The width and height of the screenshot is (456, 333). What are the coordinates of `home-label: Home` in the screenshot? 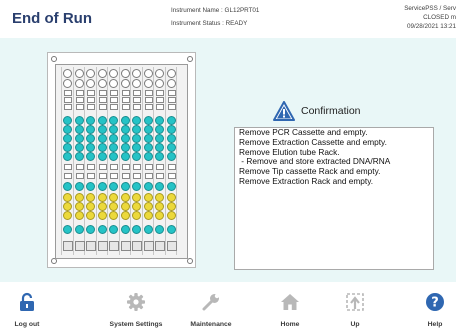 It's located at (290, 324).